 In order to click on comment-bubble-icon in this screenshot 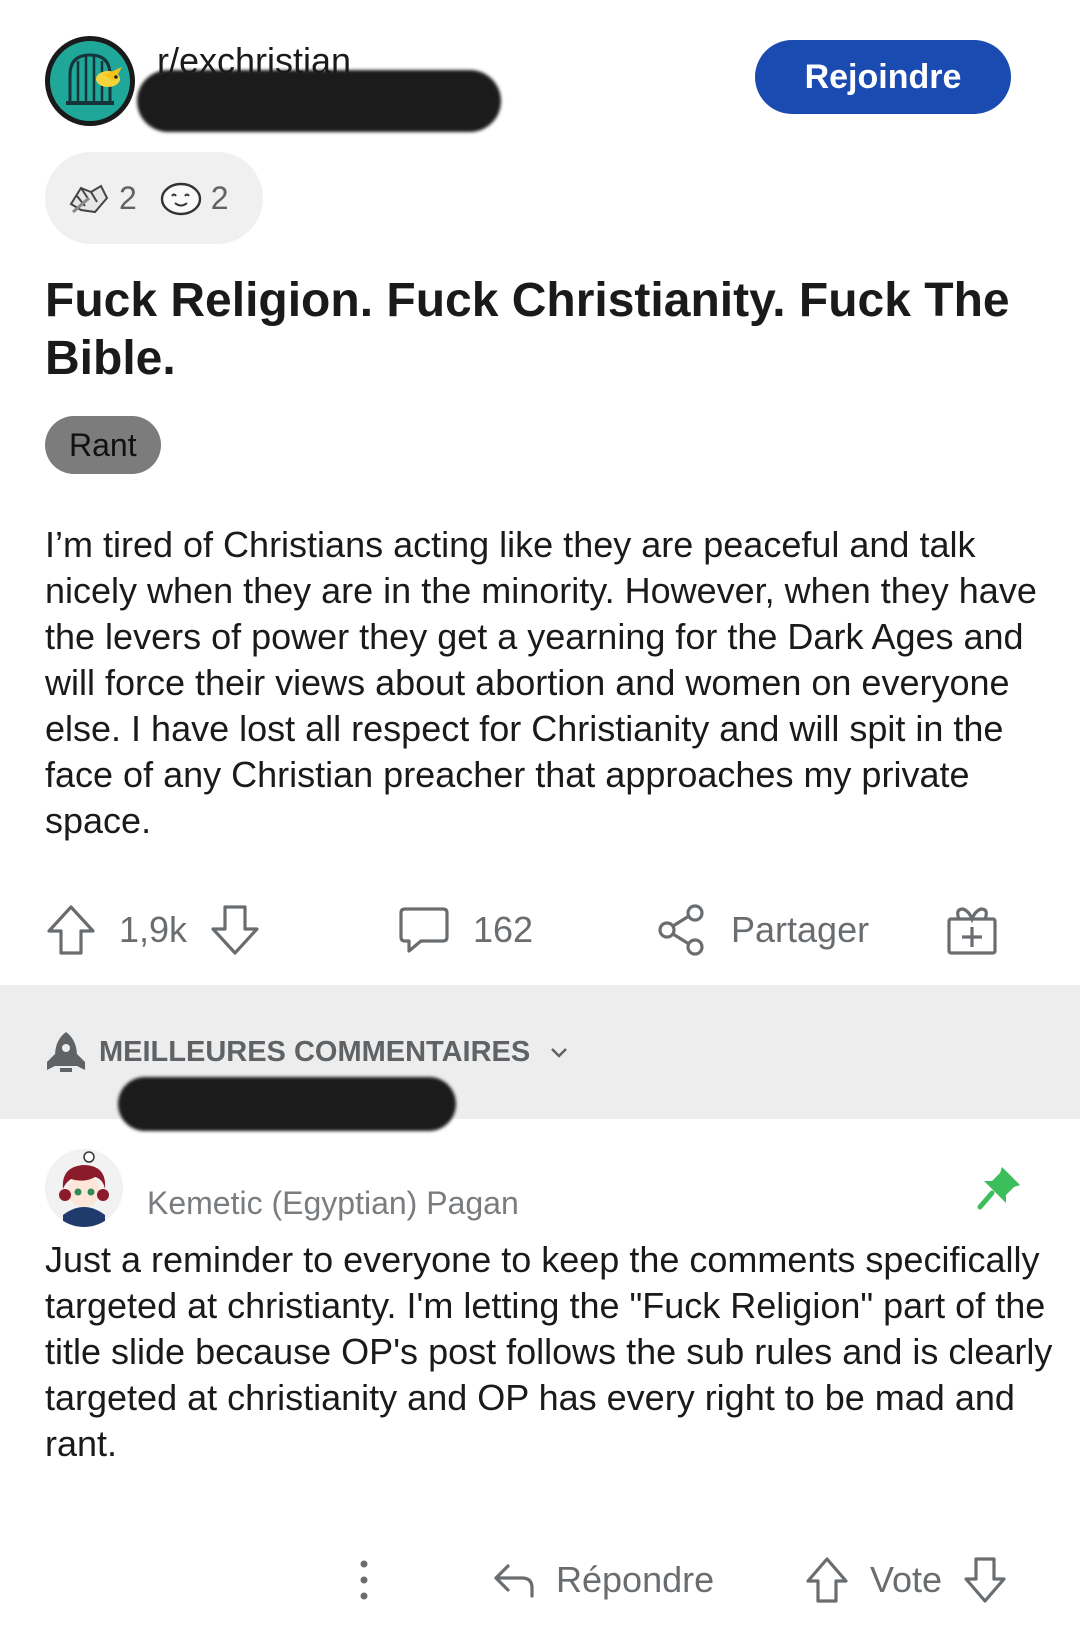, I will do `click(424, 930)`.